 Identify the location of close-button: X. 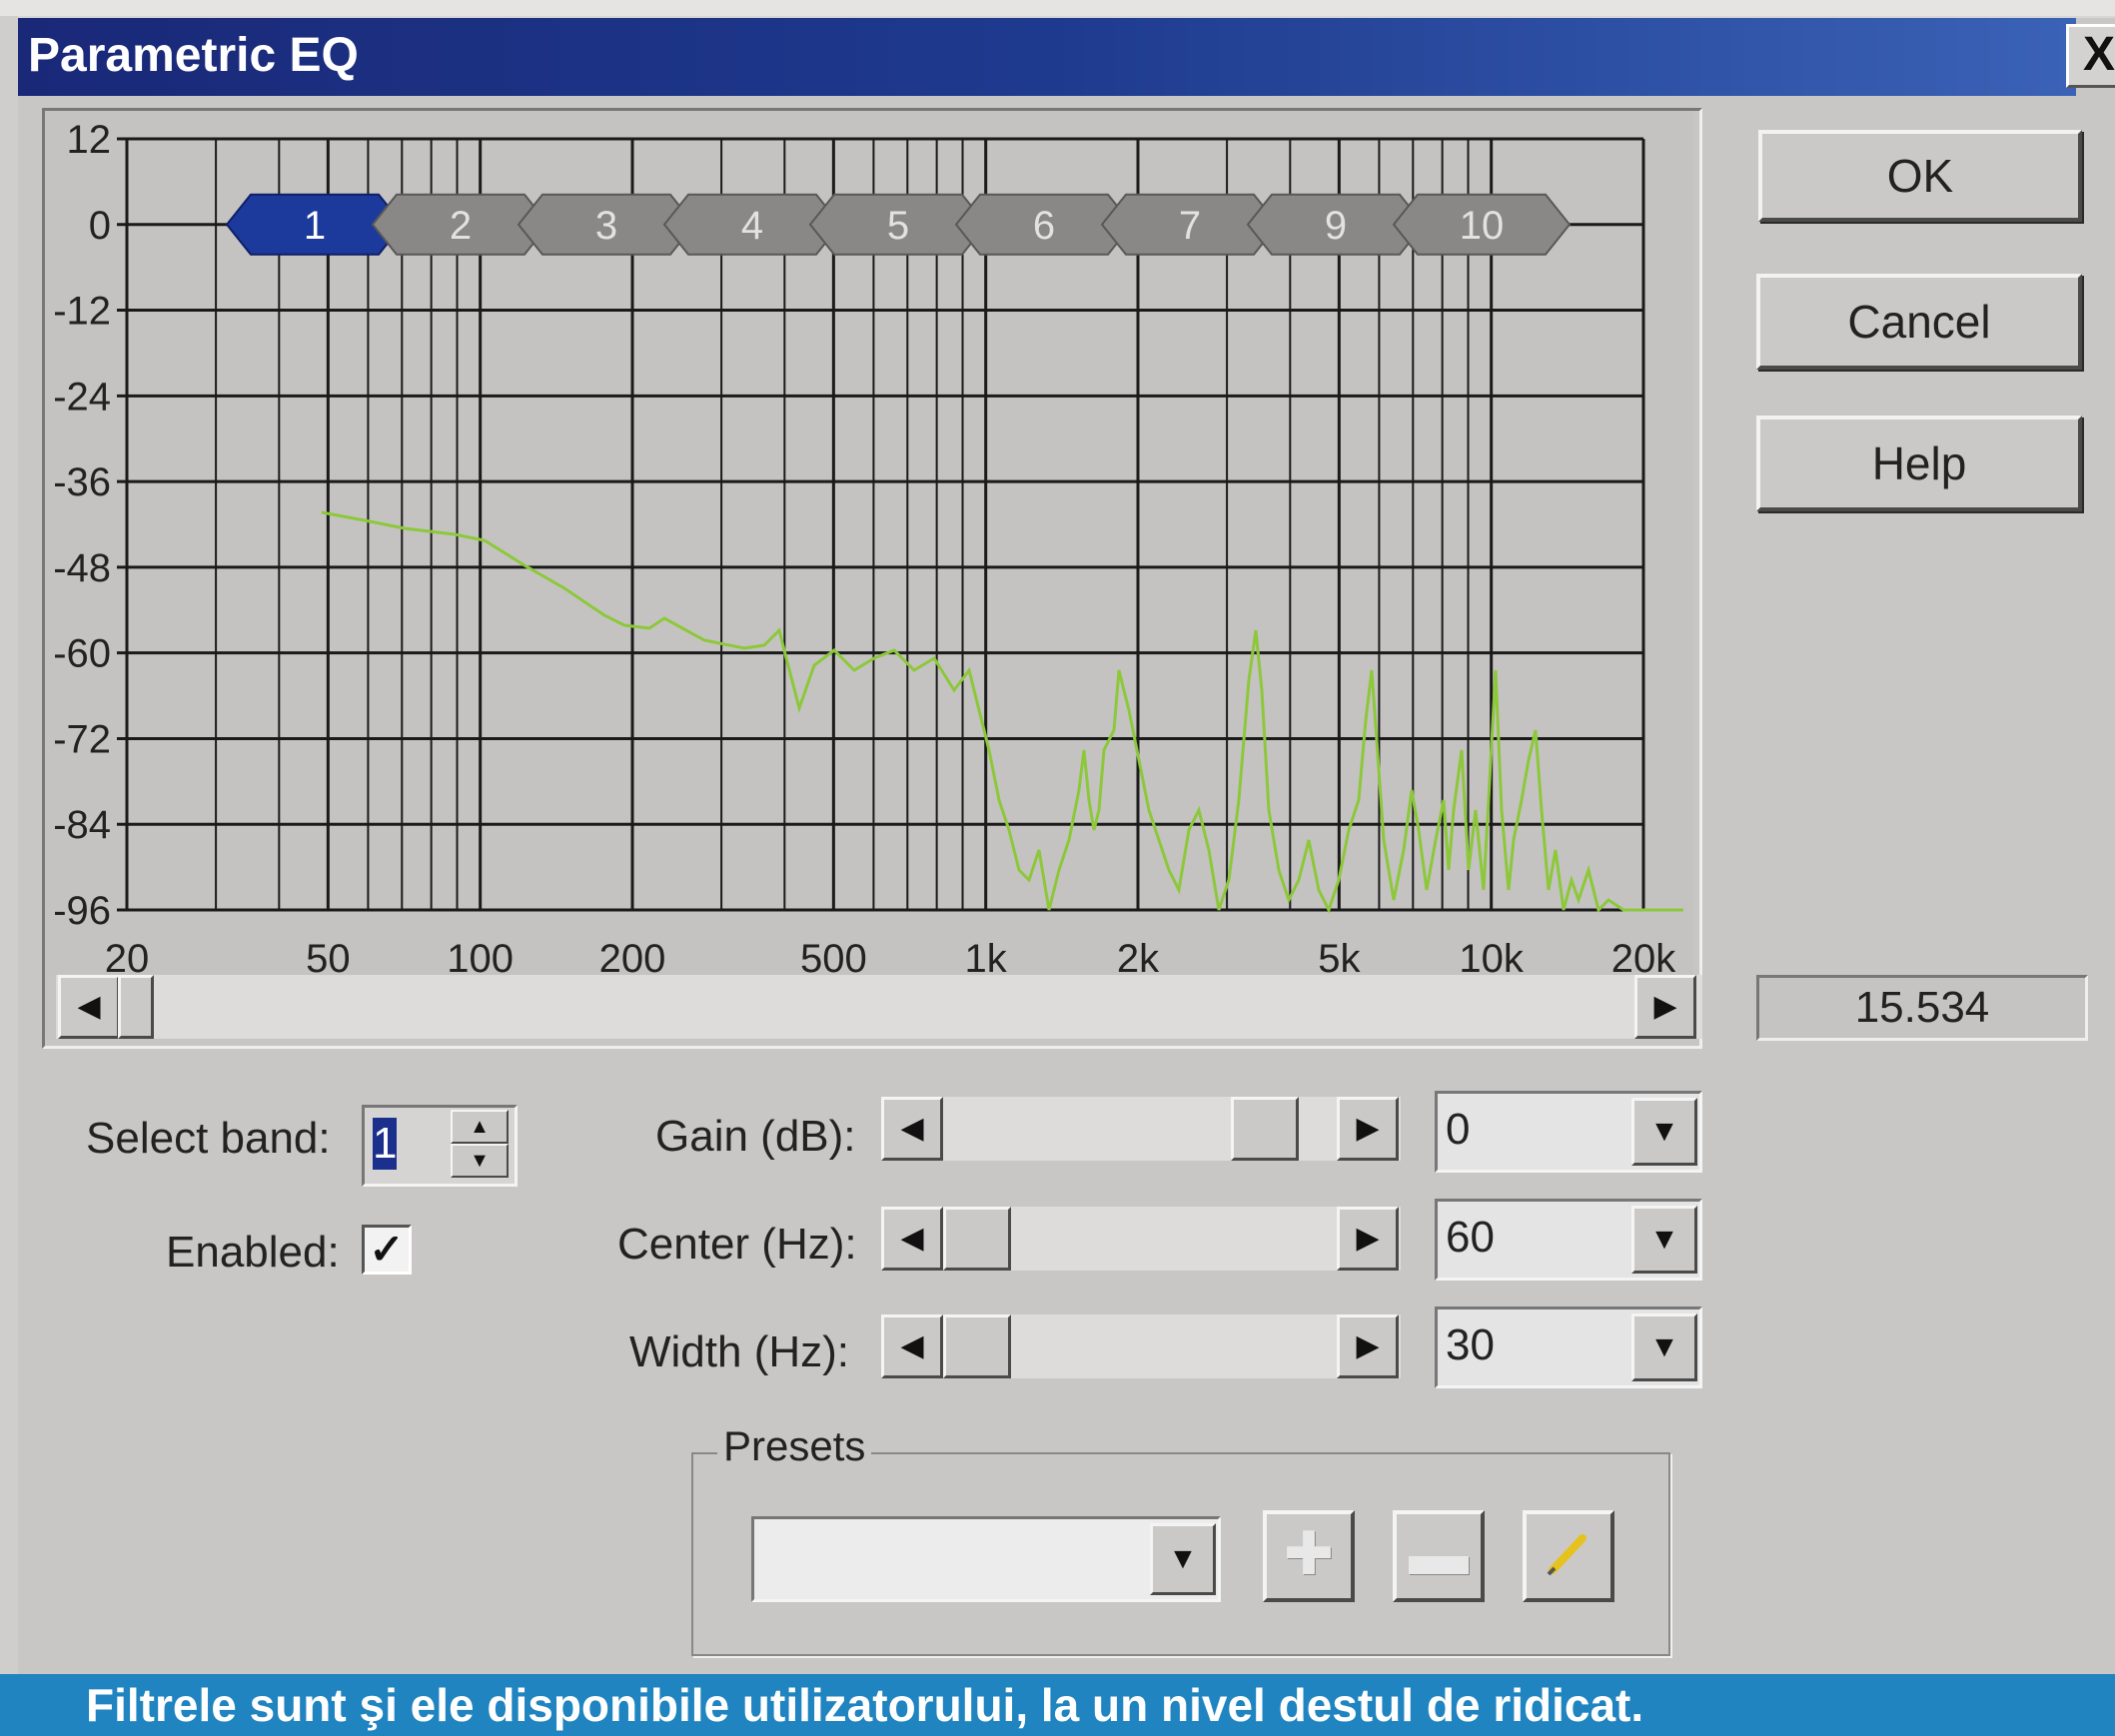
(2090, 56).